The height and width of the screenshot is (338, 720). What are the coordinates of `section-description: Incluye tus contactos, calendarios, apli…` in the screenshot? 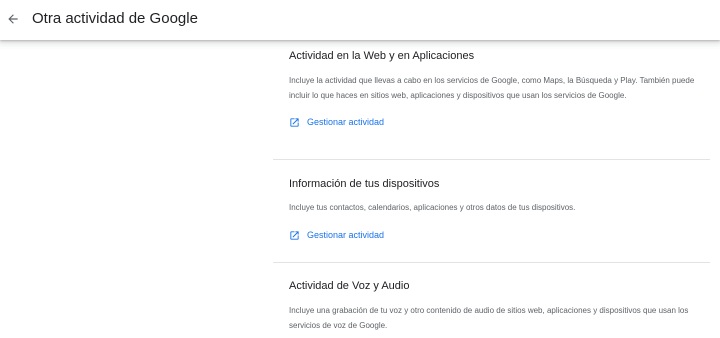 It's located at (432, 207).